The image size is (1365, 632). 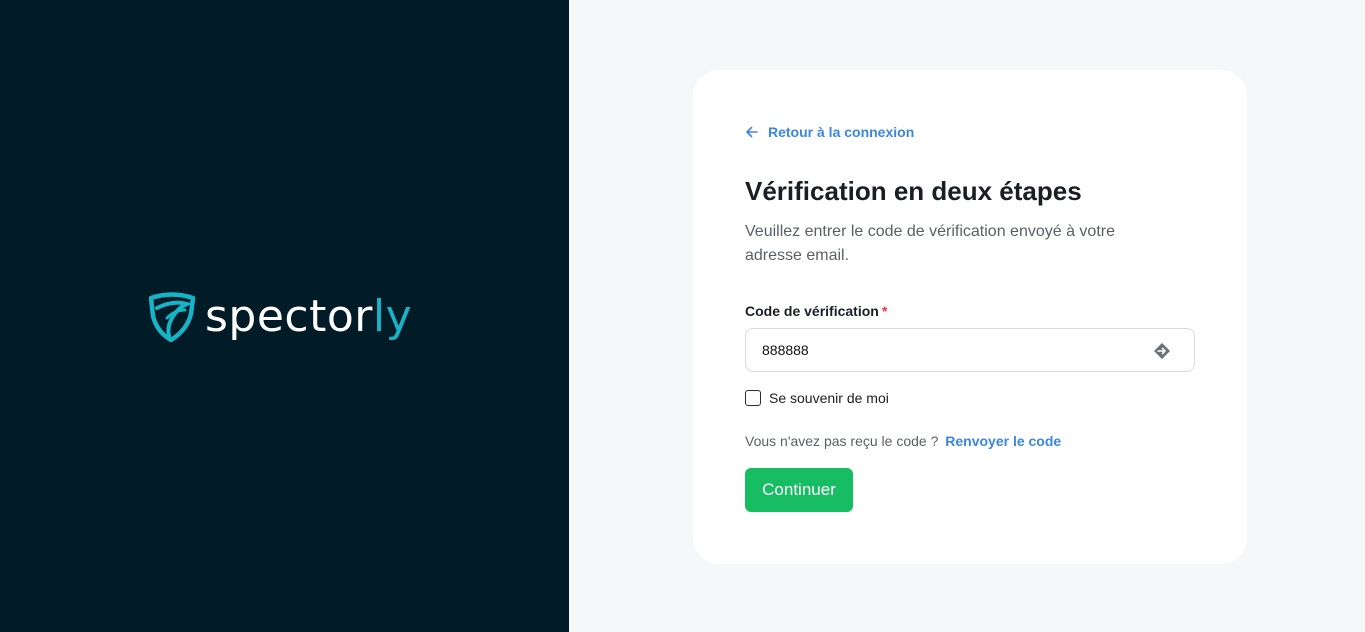 I want to click on logo-wordmark-accent: ly, so click(x=392, y=316).